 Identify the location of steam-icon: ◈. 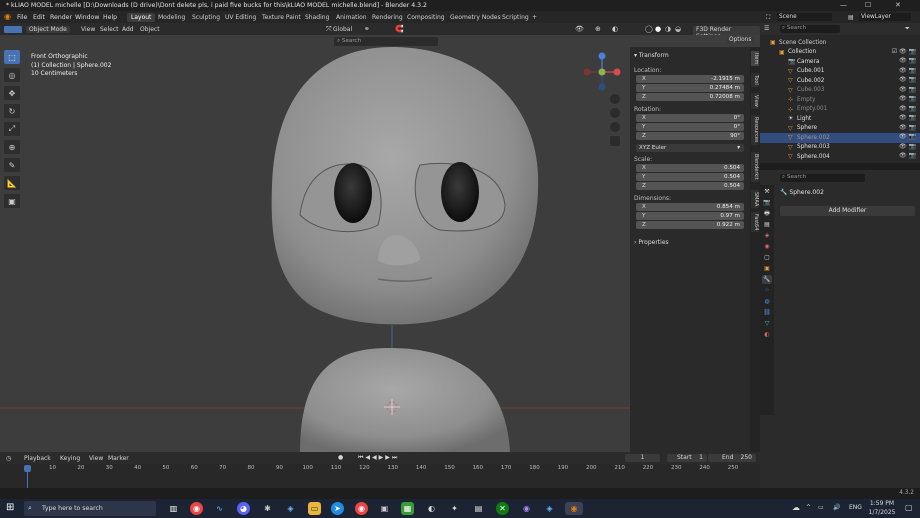
(290, 508).